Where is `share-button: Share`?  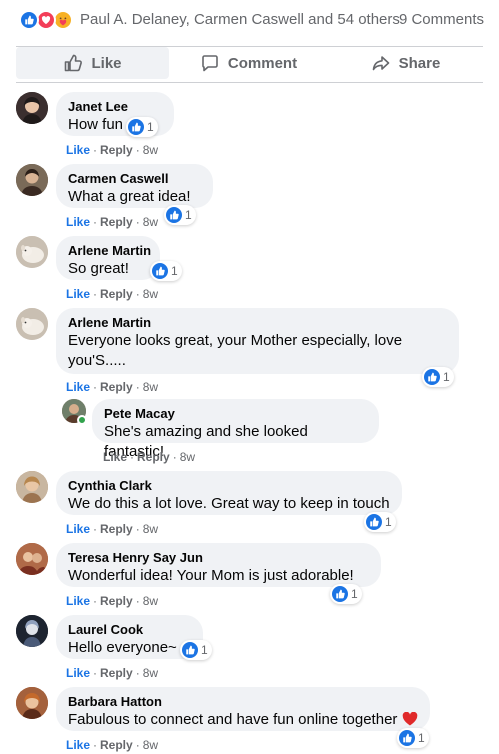 share-button: Share is located at coordinates (405, 63).